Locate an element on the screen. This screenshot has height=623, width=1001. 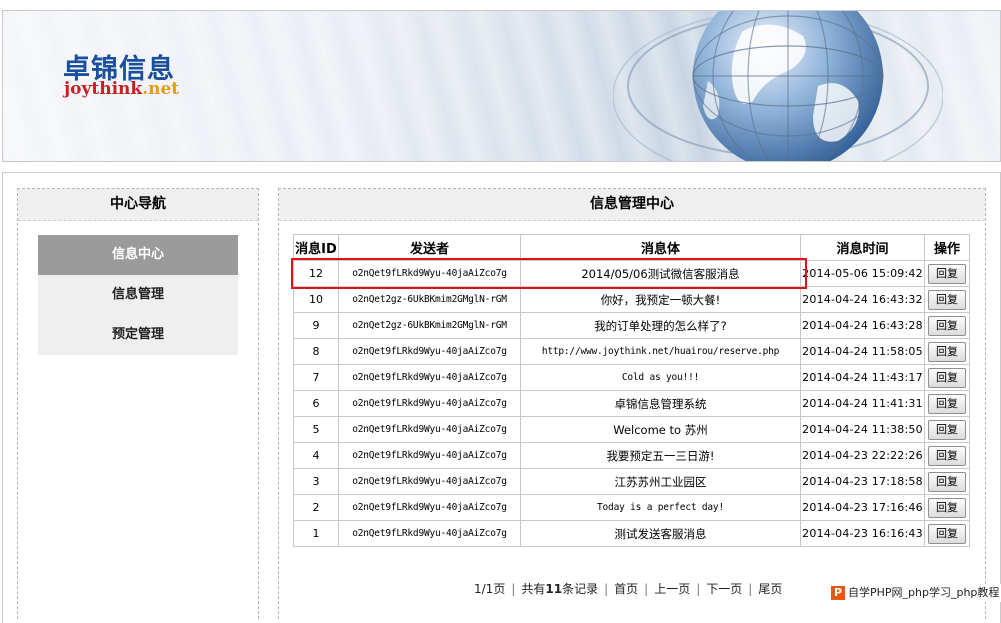
cell-id: 2 is located at coordinates (316, 507).